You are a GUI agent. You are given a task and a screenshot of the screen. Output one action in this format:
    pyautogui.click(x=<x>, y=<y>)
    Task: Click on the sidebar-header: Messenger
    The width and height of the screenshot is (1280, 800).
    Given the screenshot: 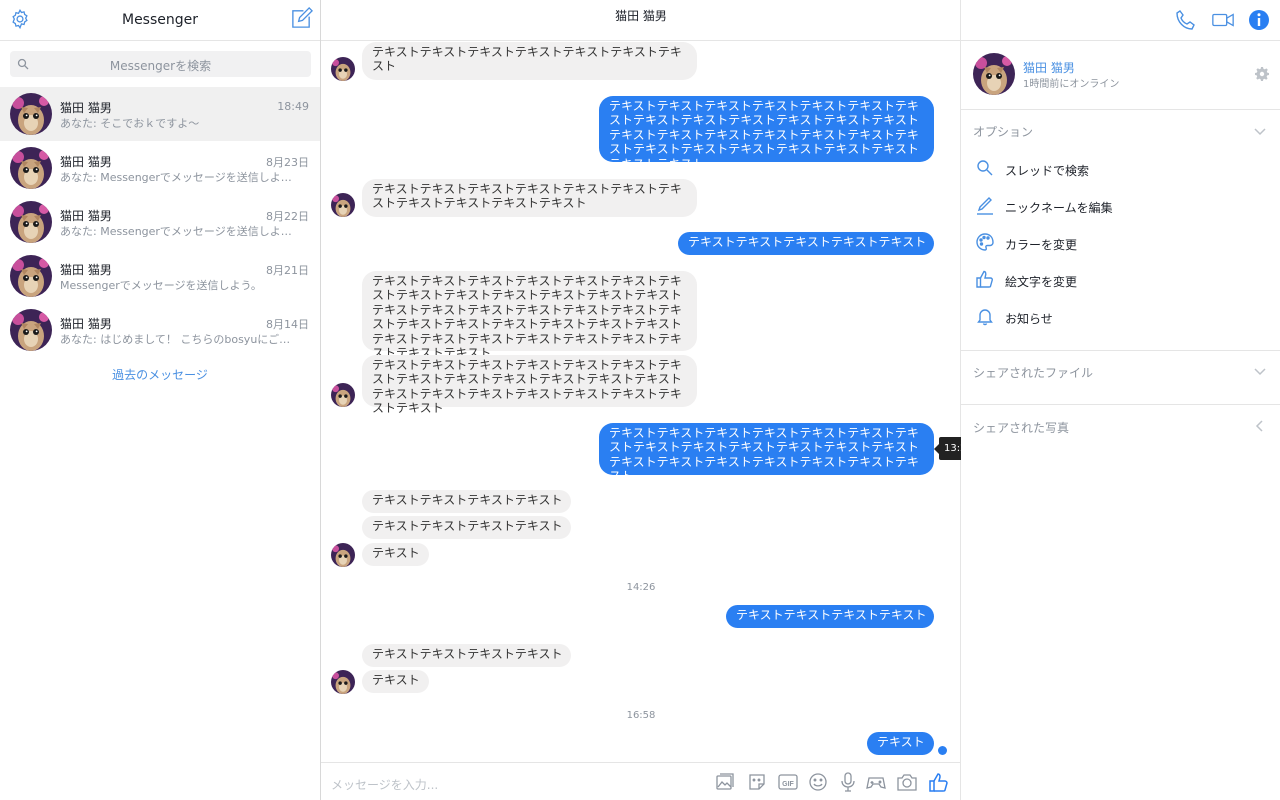 What is the action you would take?
    pyautogui.click(x=160, y=20)
    